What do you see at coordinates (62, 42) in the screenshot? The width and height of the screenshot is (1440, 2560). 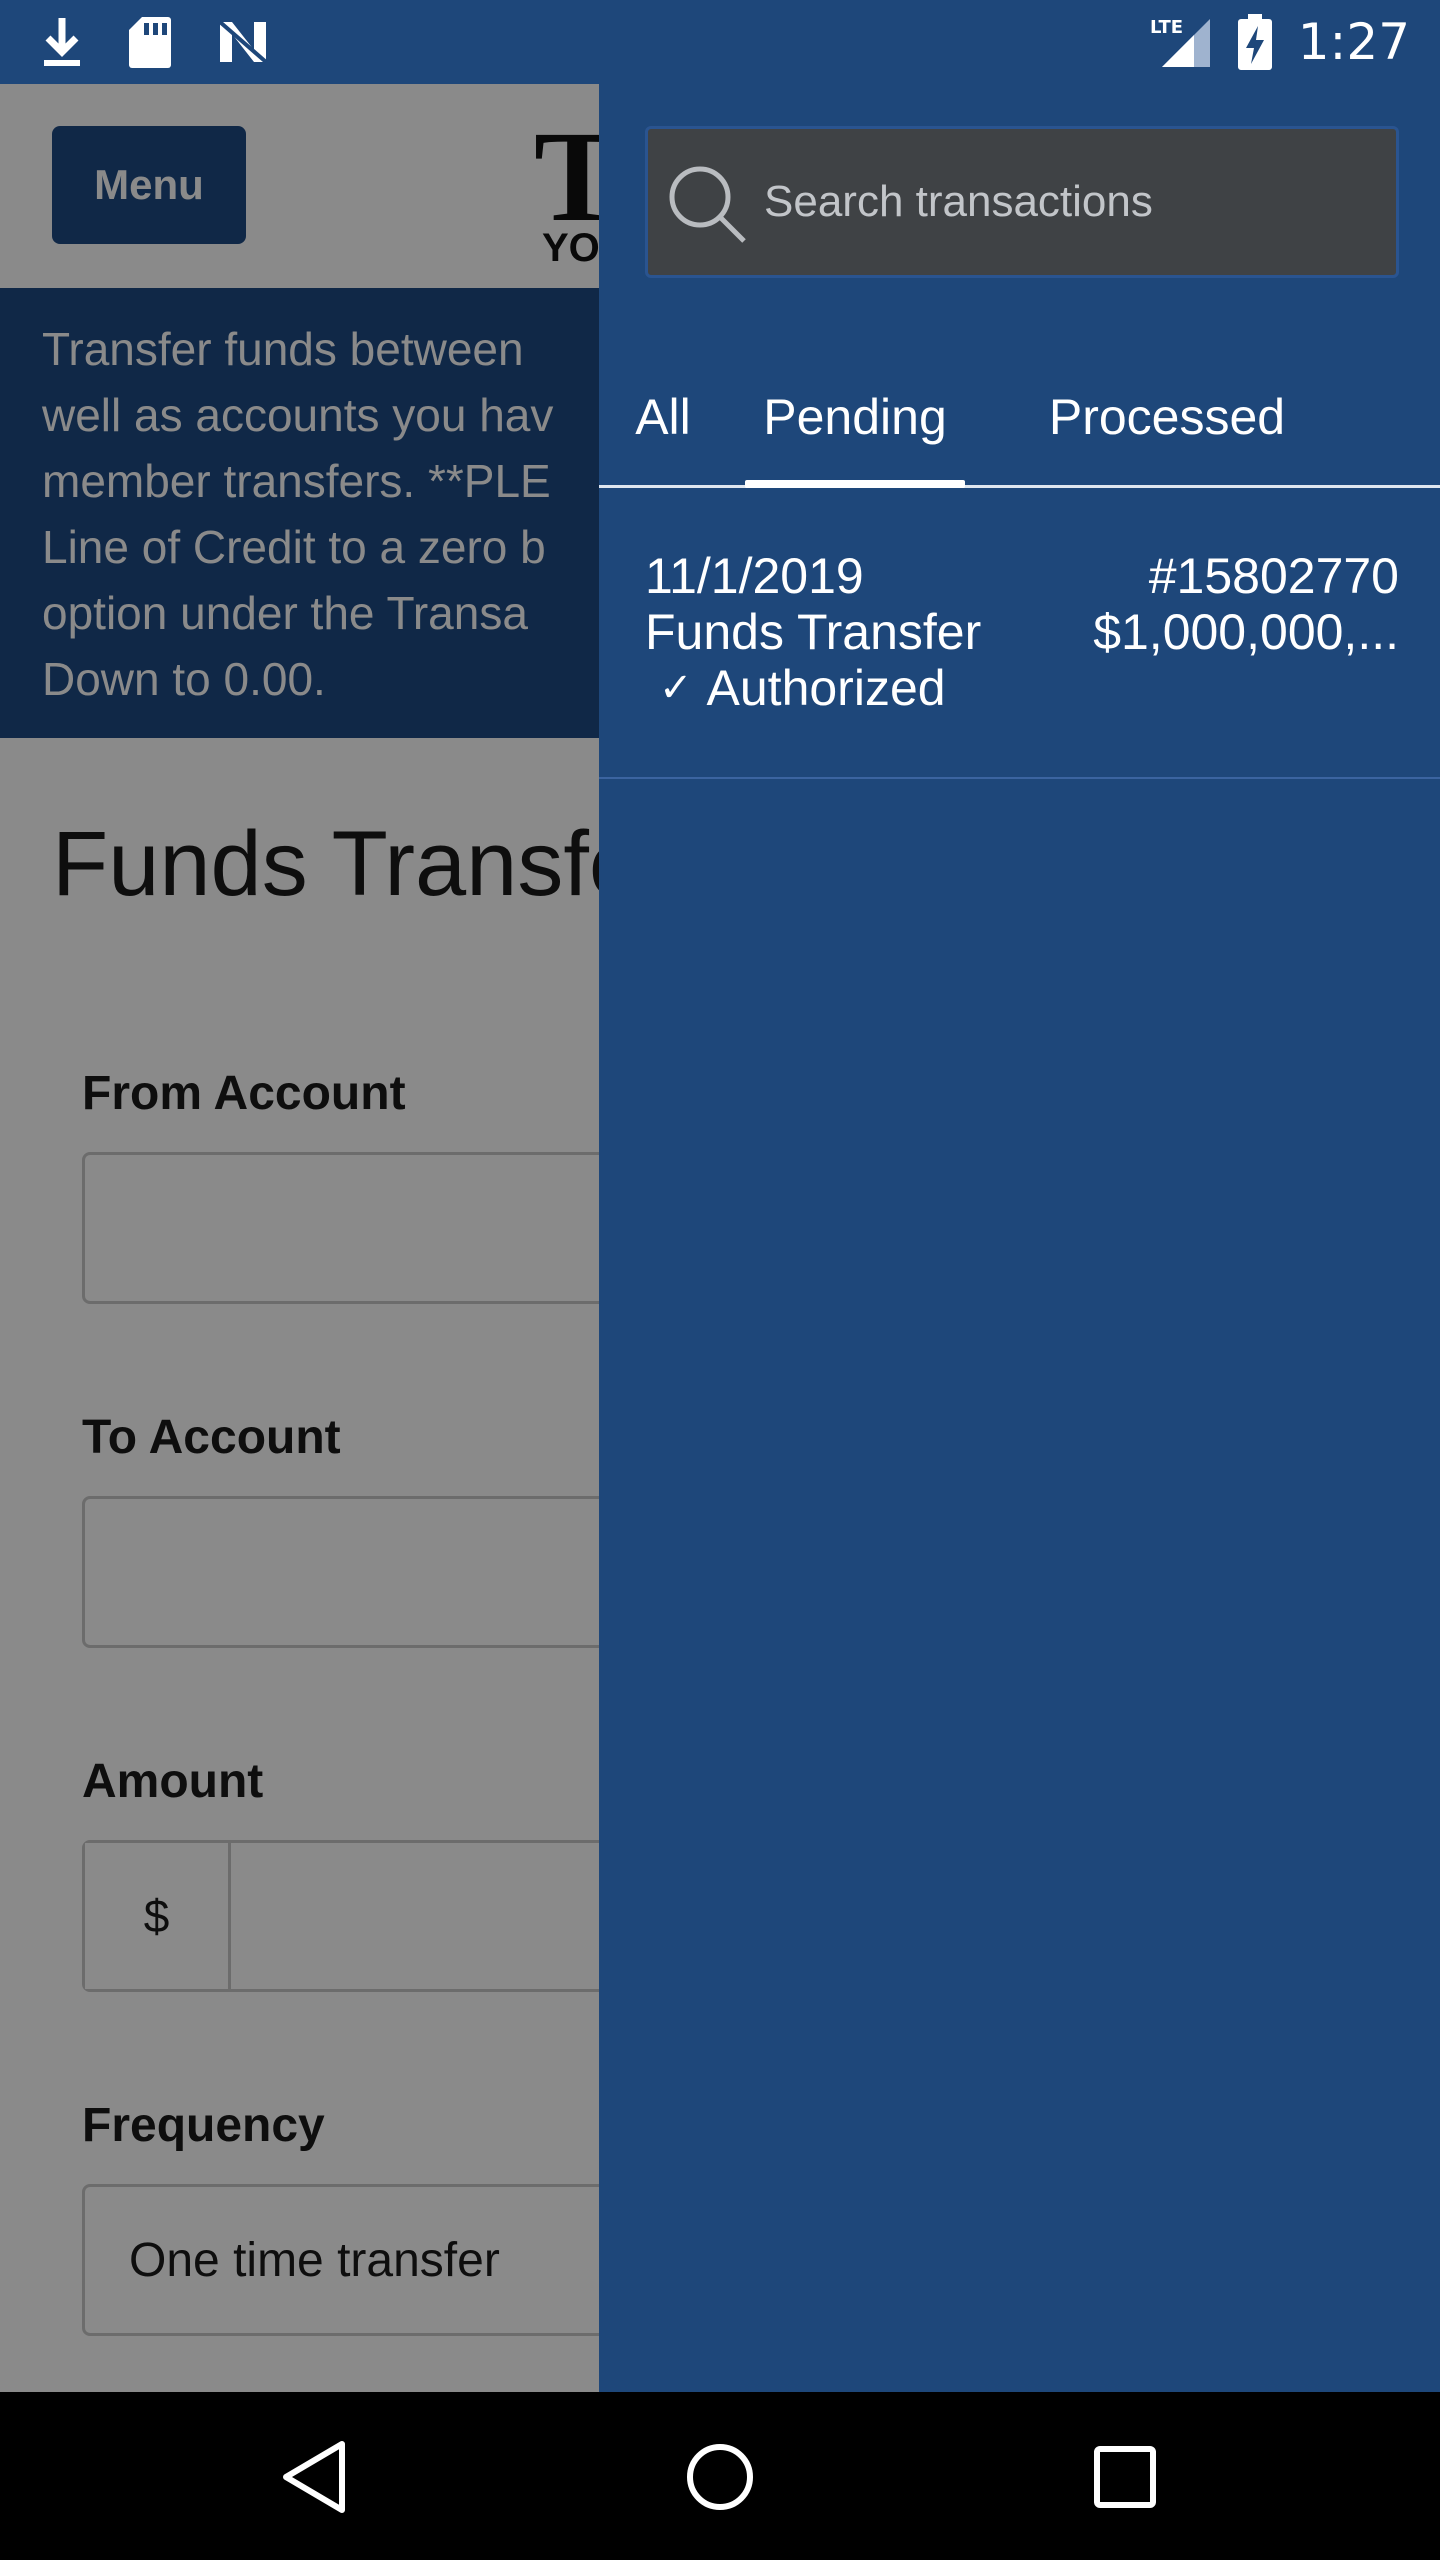 I see `download-icon` at bounding box center [62, 42].